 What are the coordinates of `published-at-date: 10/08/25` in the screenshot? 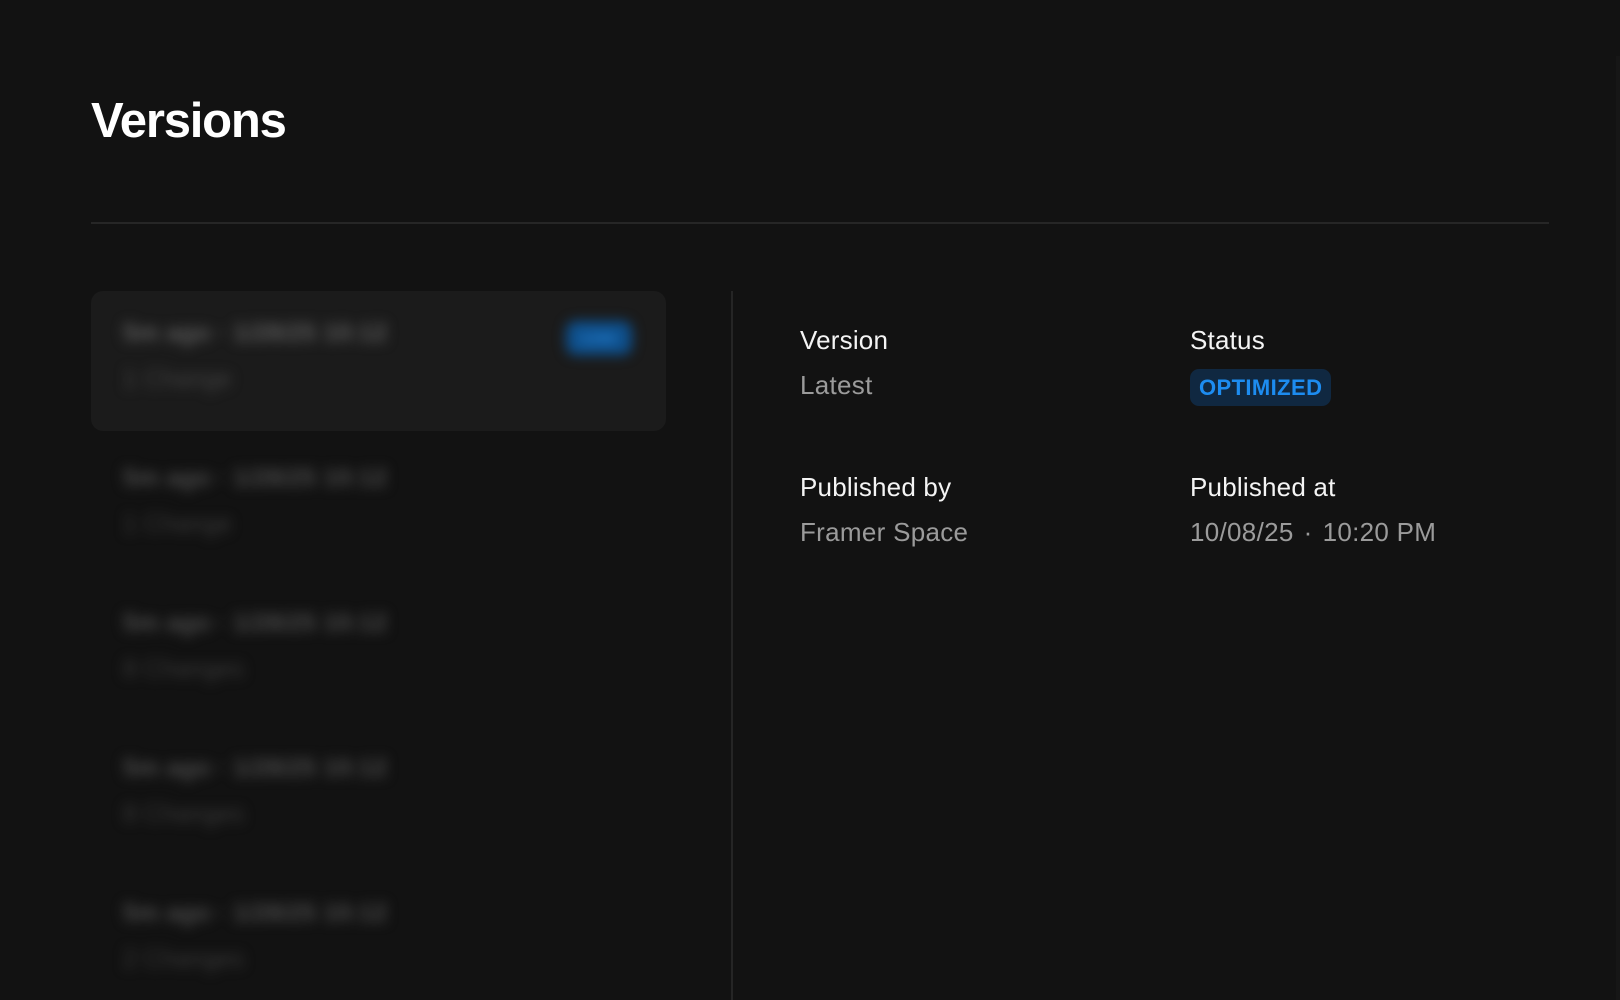 It's located at (1242, 532).